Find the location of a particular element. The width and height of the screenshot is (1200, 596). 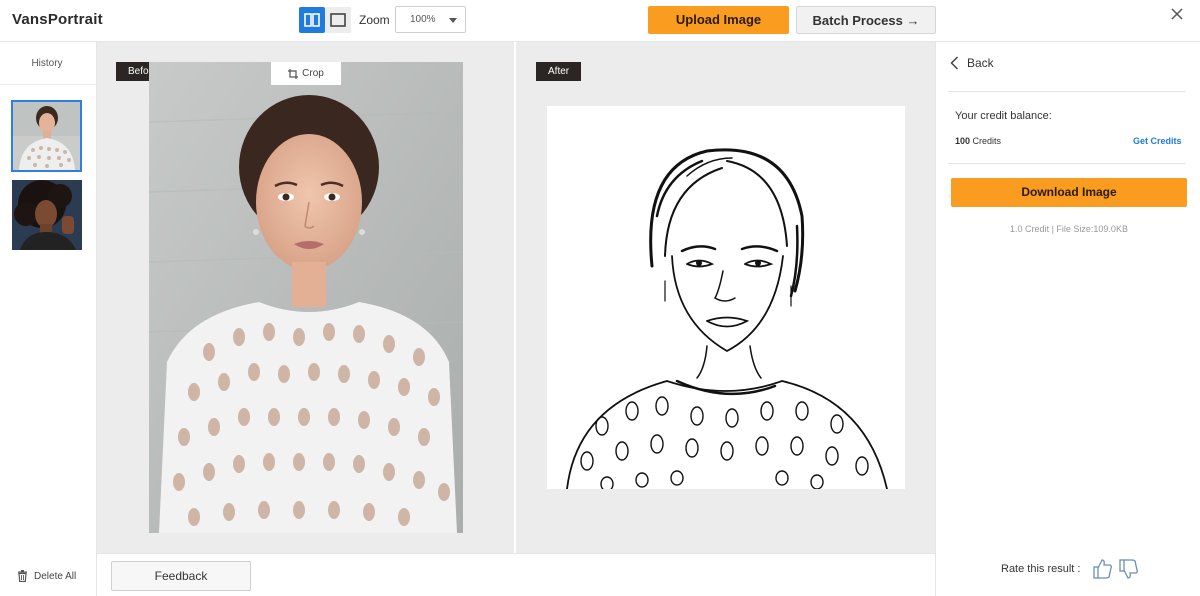

app-logo: VansPortrait is located at coordinates (57, 19).